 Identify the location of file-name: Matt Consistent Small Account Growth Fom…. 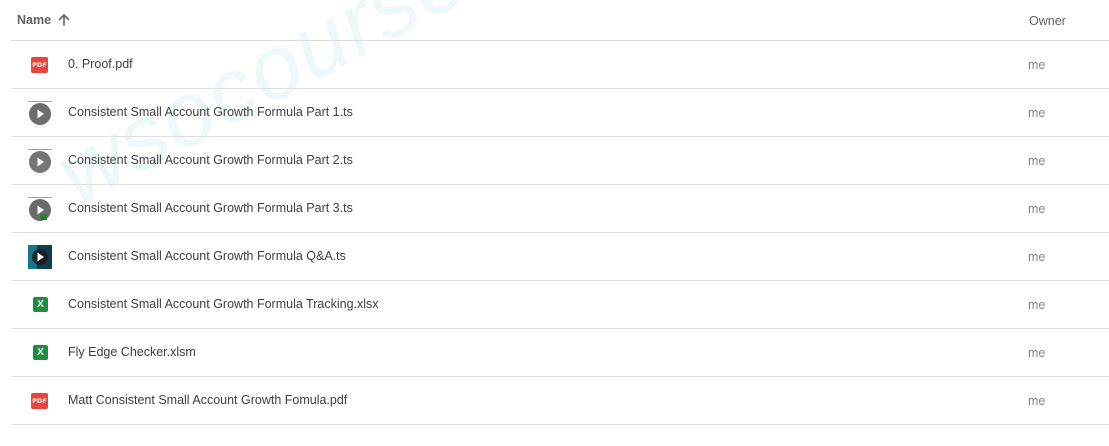
(208, 400).